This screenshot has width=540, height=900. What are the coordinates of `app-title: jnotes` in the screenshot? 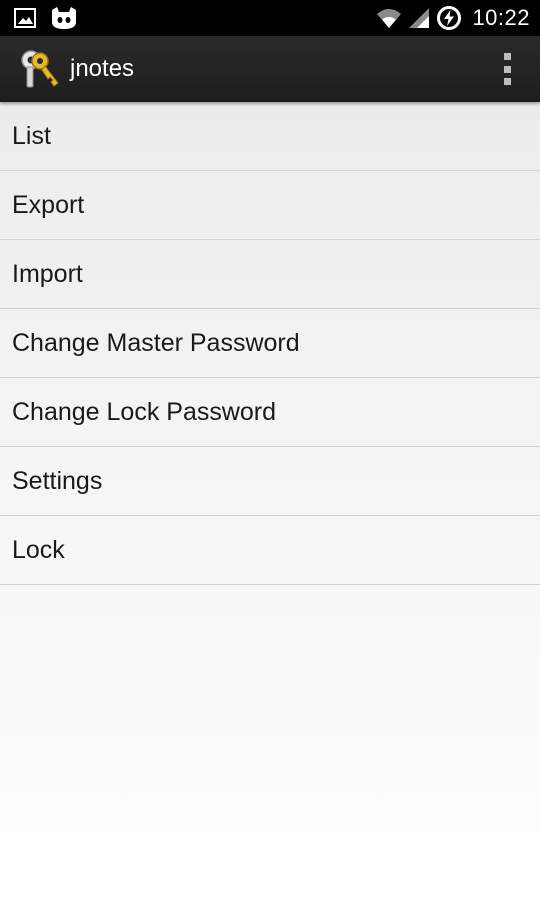 It's located at (102, 68).